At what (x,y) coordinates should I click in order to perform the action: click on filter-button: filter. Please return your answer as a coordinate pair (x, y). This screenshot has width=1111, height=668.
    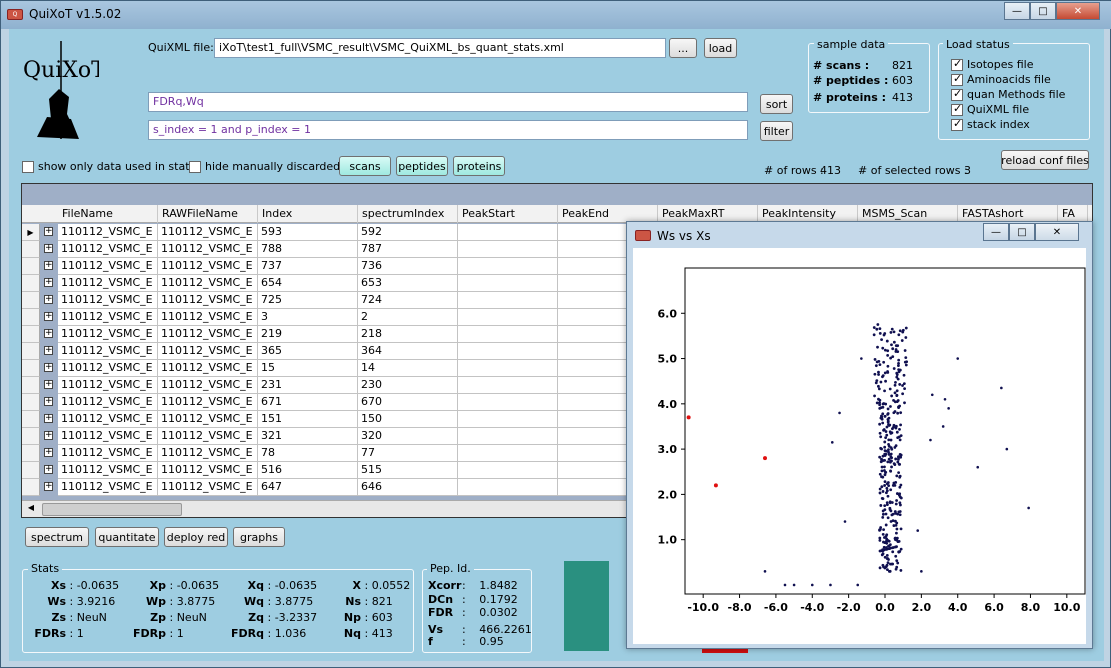
    Looking at the image, I should click on (776, 131).